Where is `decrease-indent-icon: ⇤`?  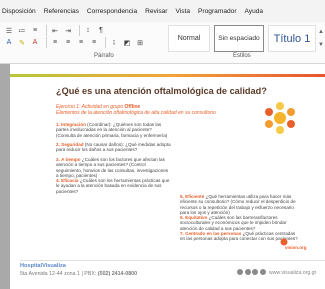
decrease-indent-icon: ⇤ is located at coordinates (55, 31).